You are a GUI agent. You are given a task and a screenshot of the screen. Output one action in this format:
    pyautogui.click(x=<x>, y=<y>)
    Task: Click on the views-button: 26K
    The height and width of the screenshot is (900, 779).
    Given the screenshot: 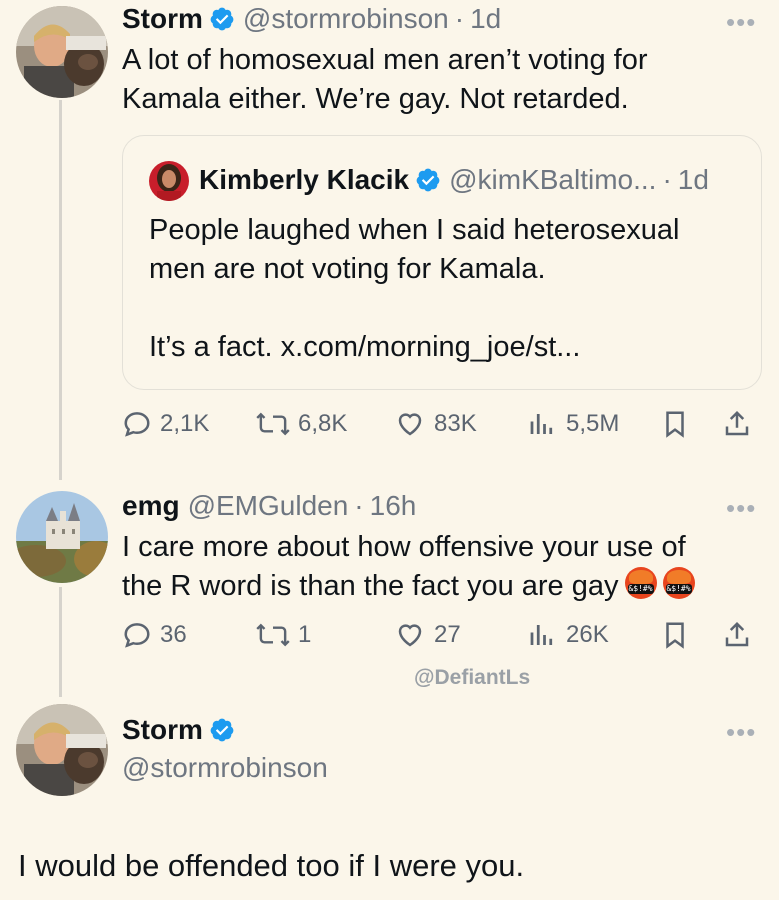 What is the action you would take?
    pyautogui.click(x=567, y=635)
    